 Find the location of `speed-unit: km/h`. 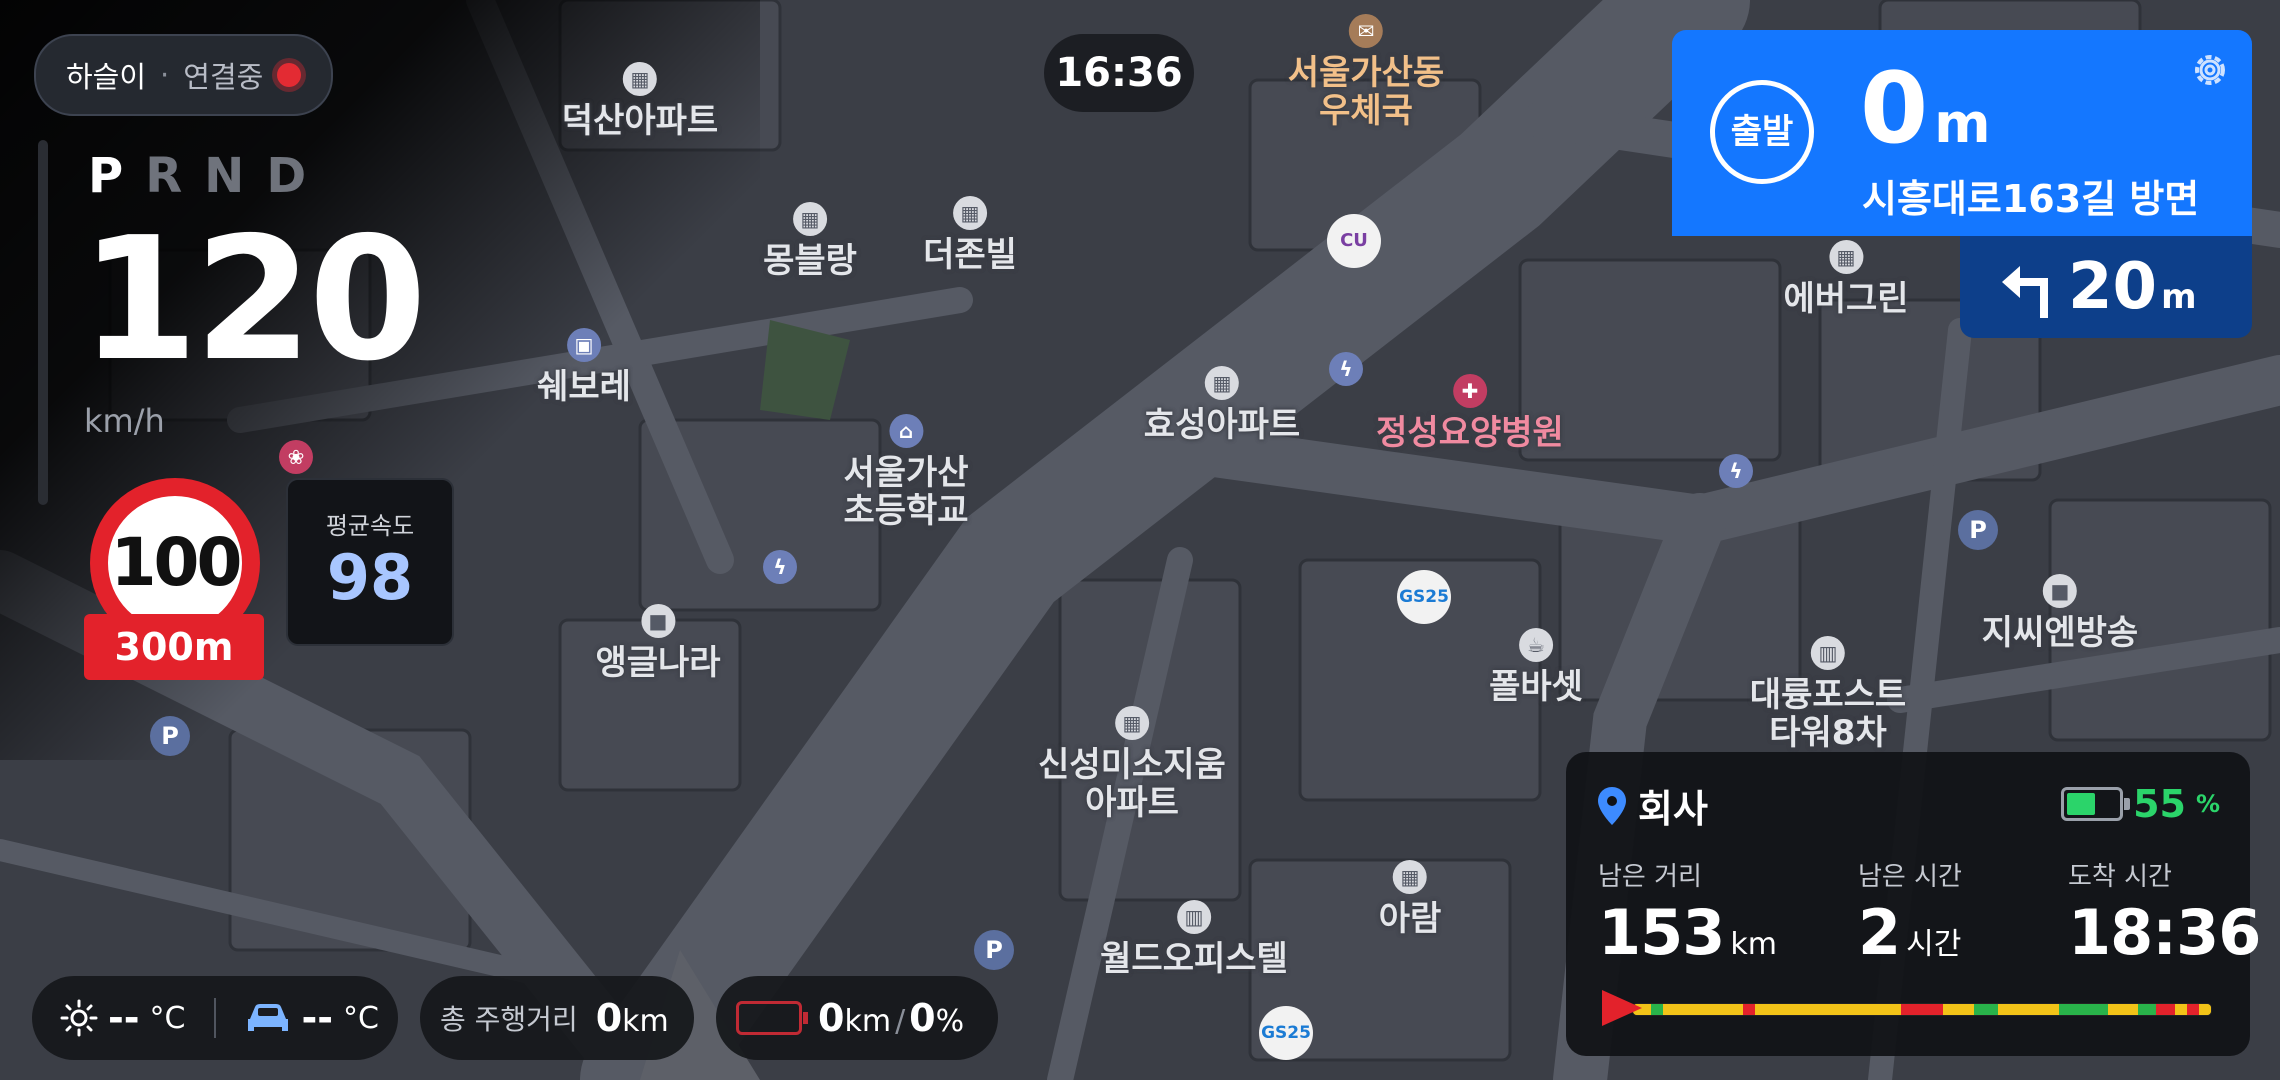

speed-unit: km/h is located at coordinates (124, 421).